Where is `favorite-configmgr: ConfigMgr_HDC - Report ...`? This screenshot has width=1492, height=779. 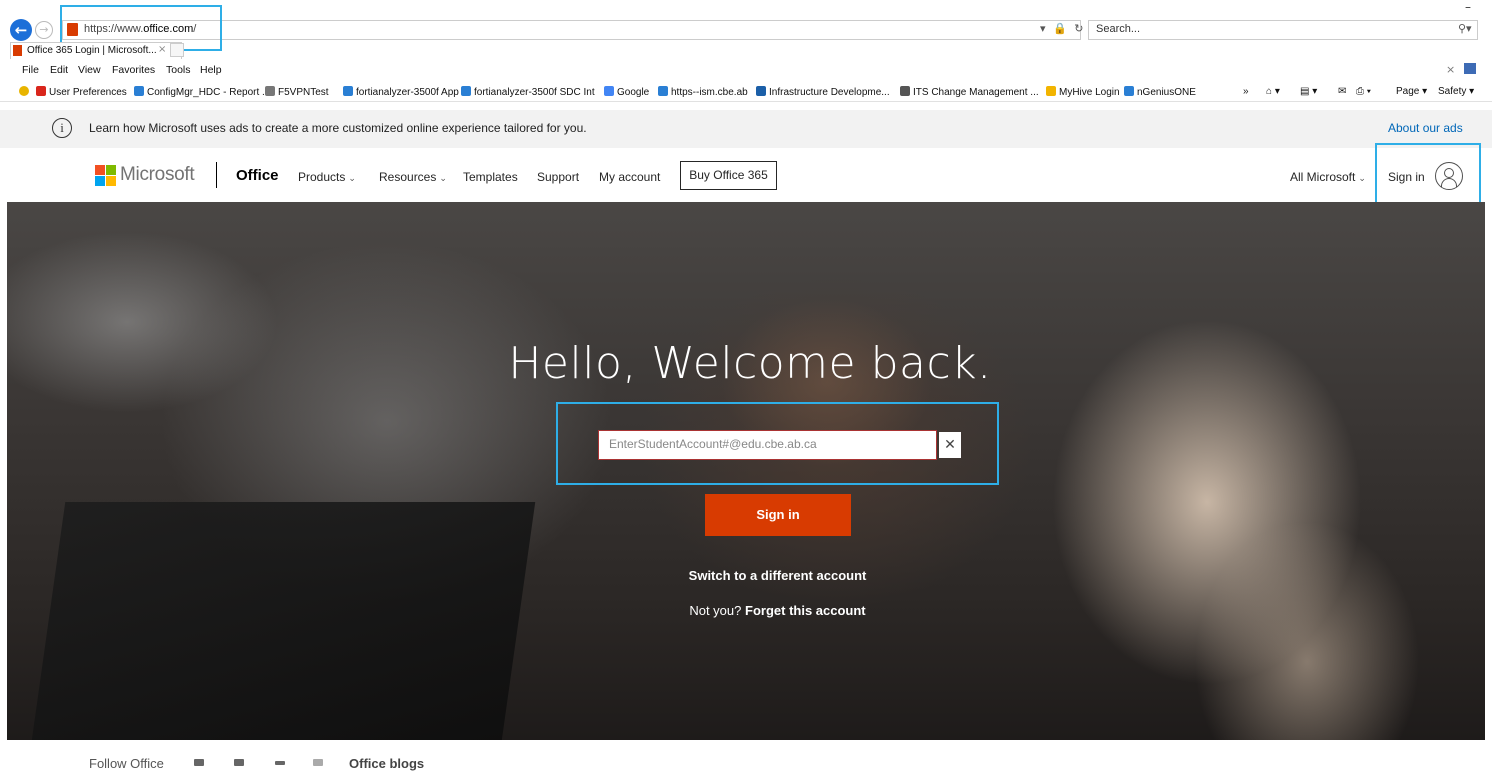
favorite-configmgr: ConfigMgr_HDC - Report ... is located at coordinates (202, 92).